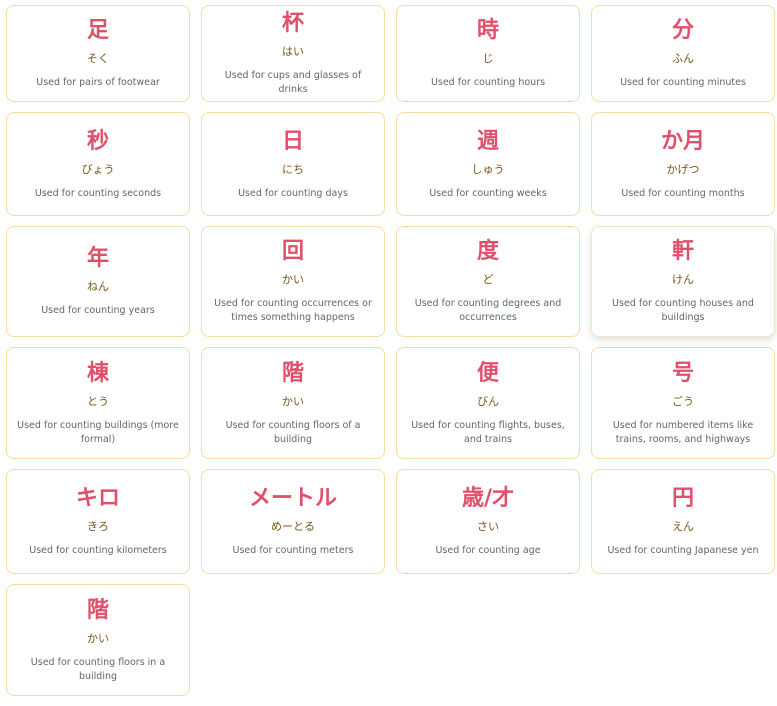 This screenshot has width=777, height=706. I want to click on counter-card: 秒 びょう Used for counting seconds, so click(98, 164).